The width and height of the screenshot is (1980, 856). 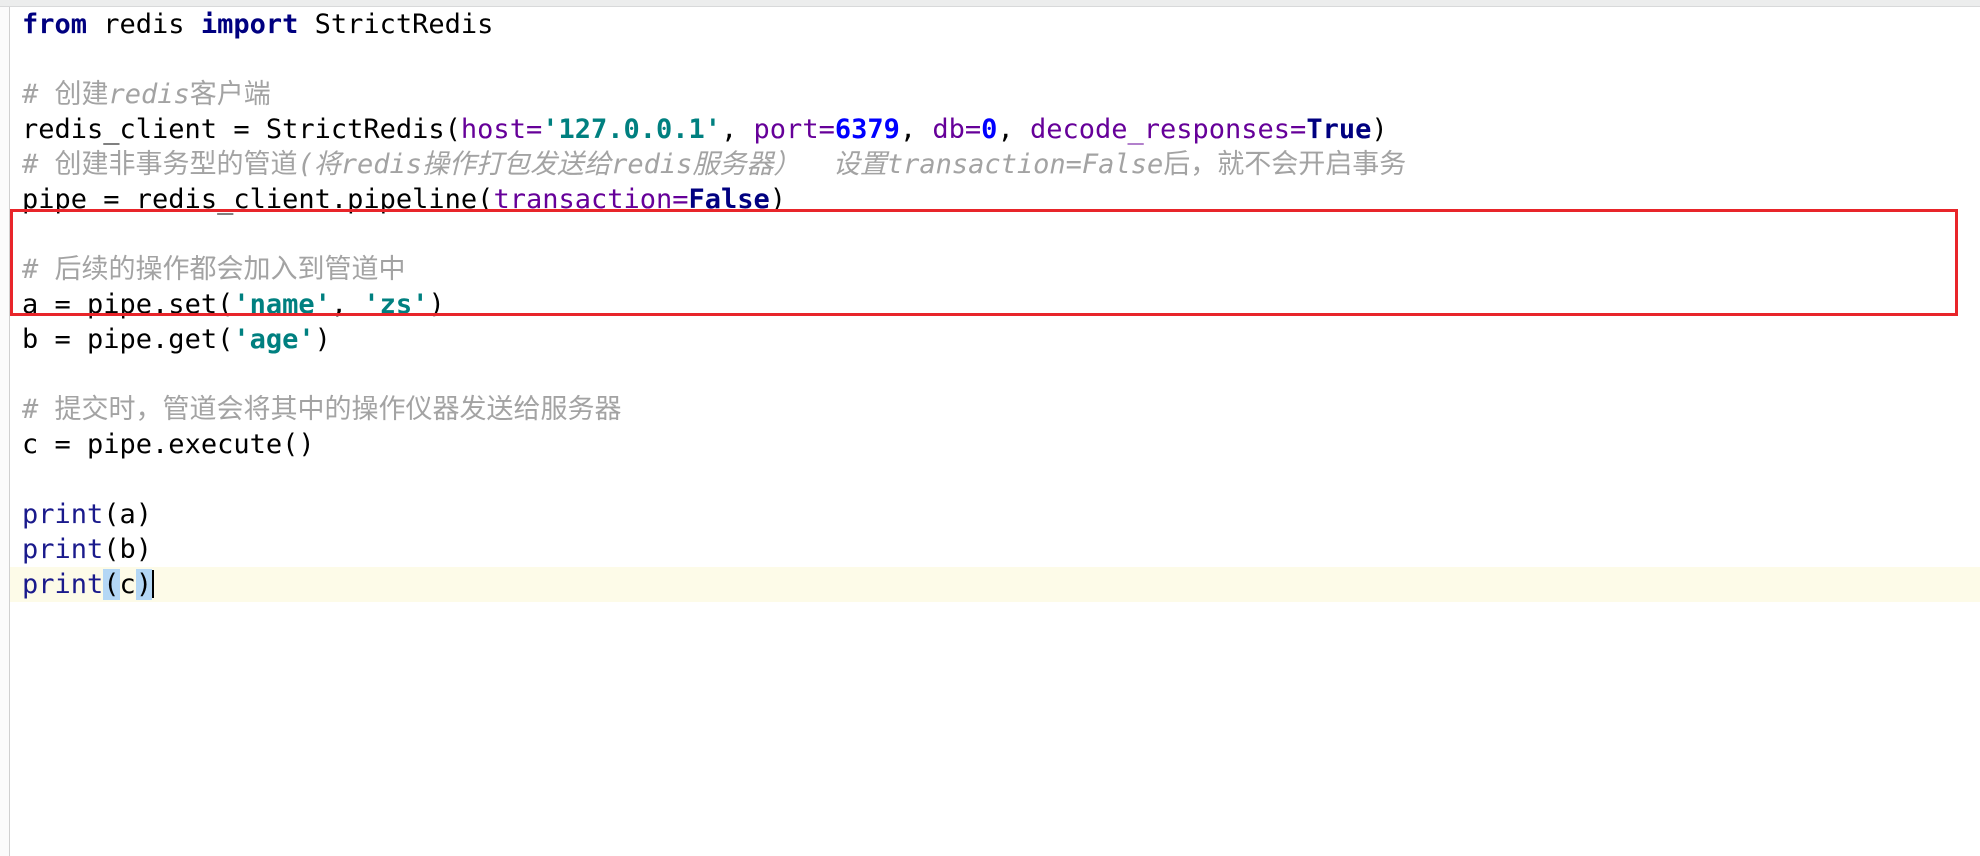 What do you see at coordinates (230, 269) in the screenshot?
I see `token-comment-cjk: 后续的操作都会加入到管道中` at bounding box center [230, 269].